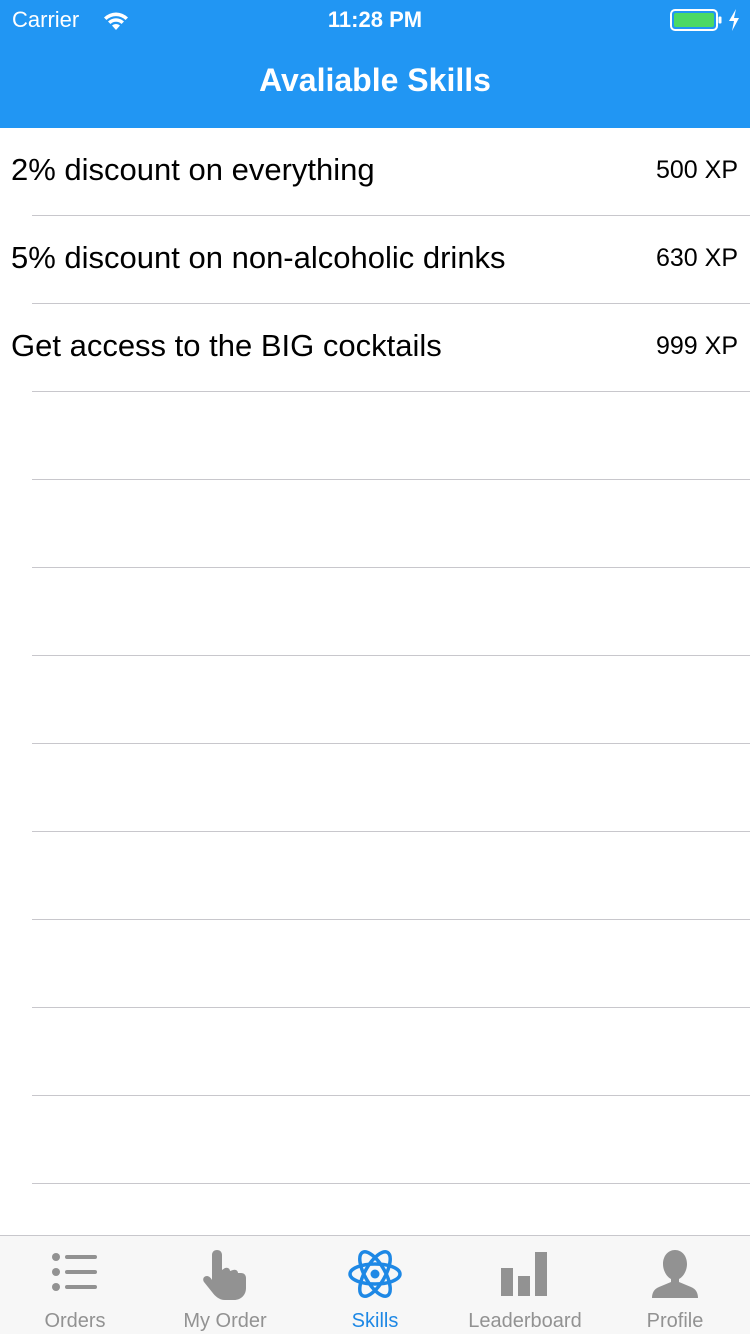  I want to click on status-time: 11:28 PM, so click(375, 19).